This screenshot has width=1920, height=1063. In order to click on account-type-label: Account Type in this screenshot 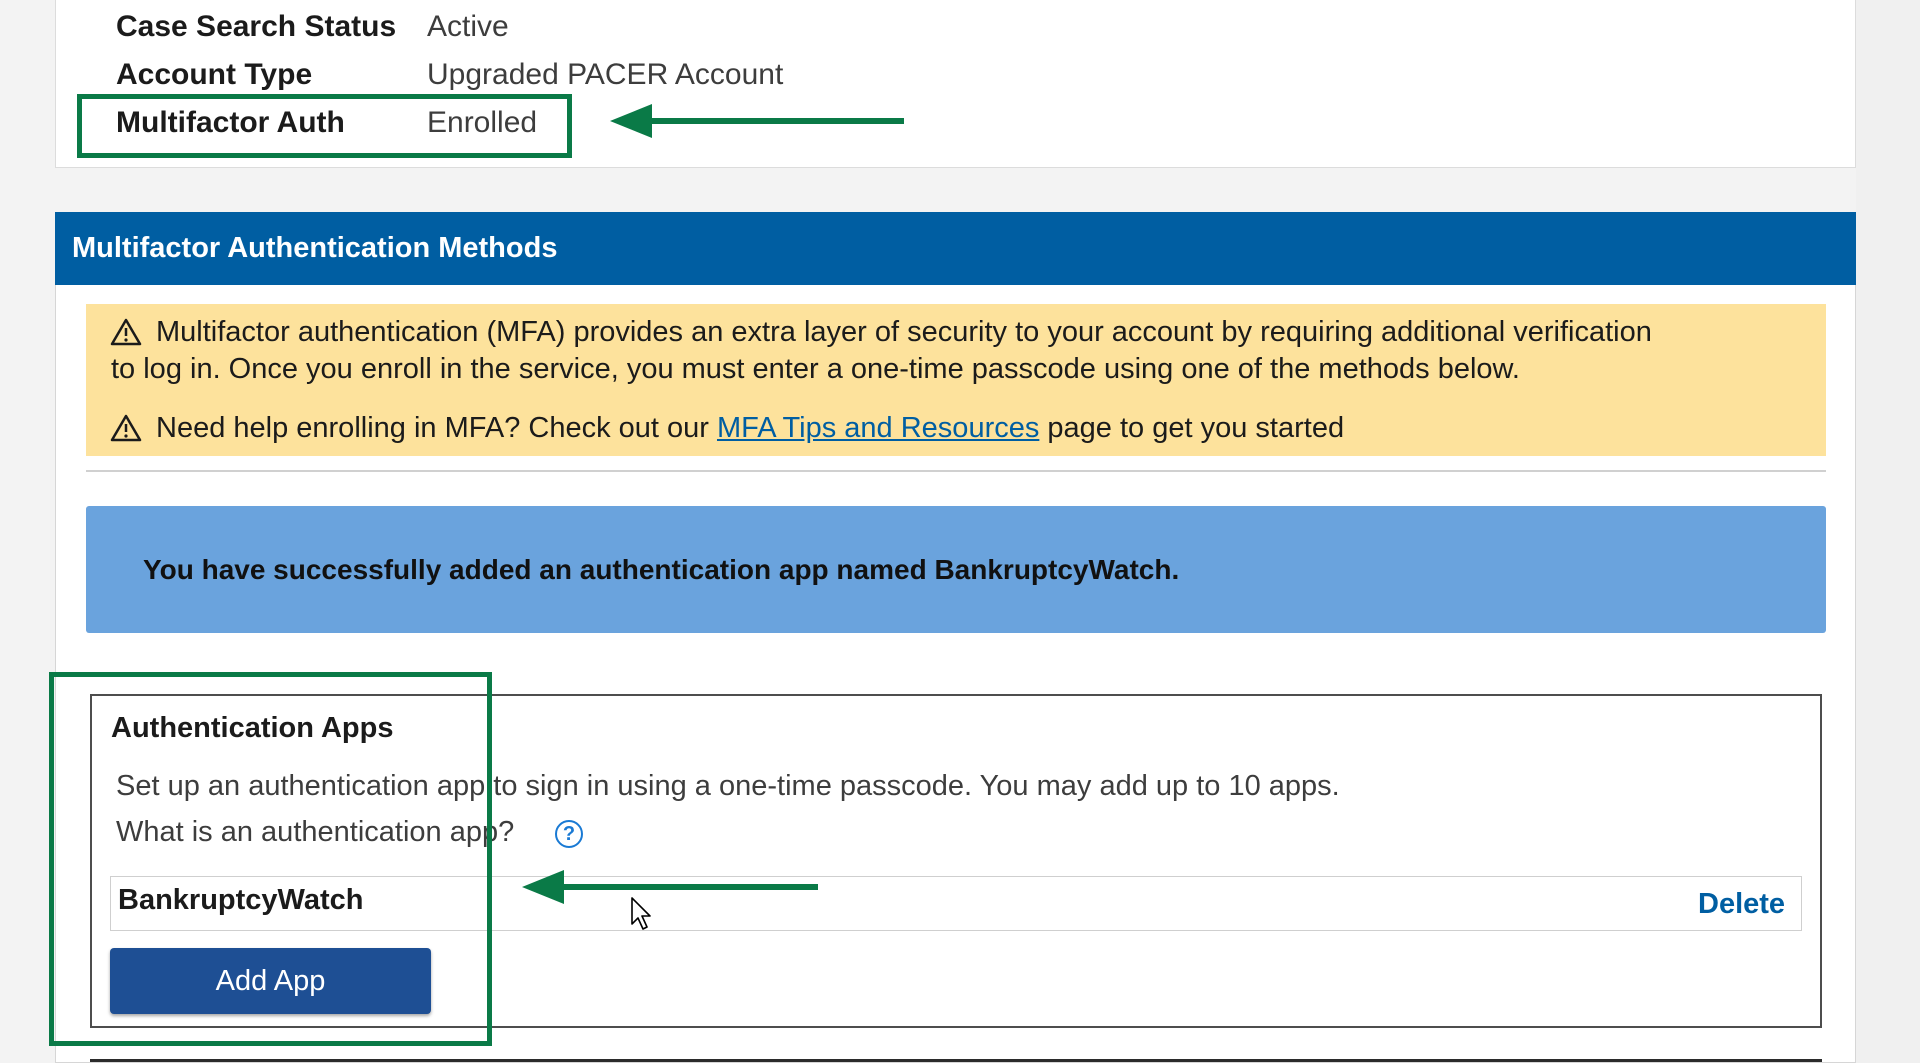, I will do `click(214, 74)`.